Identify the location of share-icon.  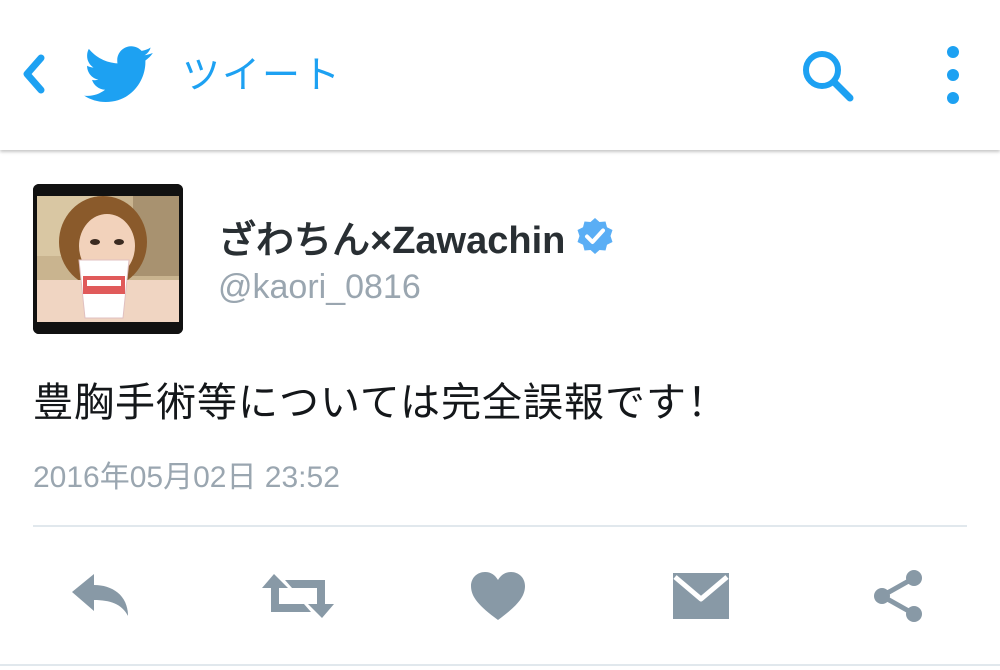
(898, 596).